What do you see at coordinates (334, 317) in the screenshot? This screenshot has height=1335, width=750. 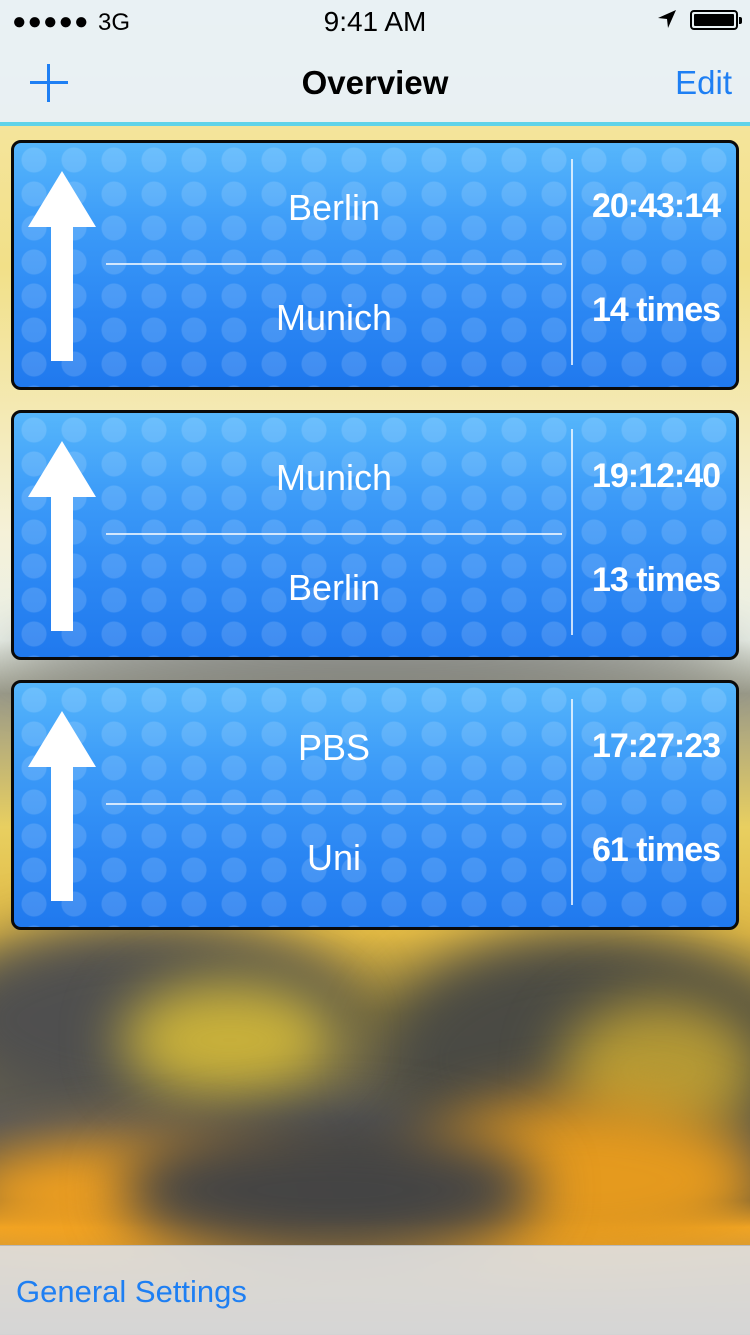 I see `route-destination: Munich` at bounding box center [334, 317].